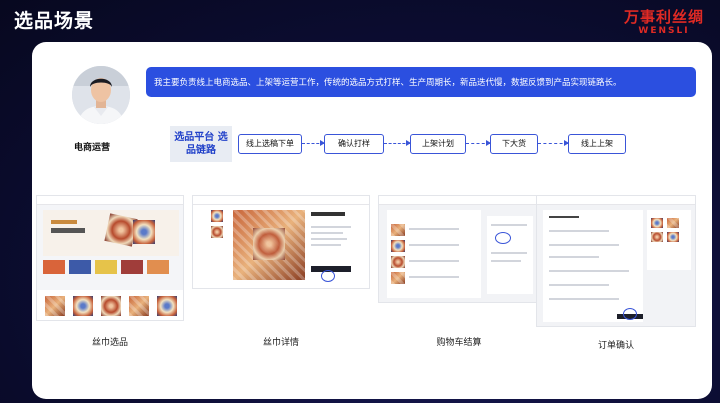 The width and height of the screenshot is (720, 403). What do you see at coordinates (281, 242) in the screenshot?
I see `screenshot-scarf-detail` at bounding box center [281, 242].